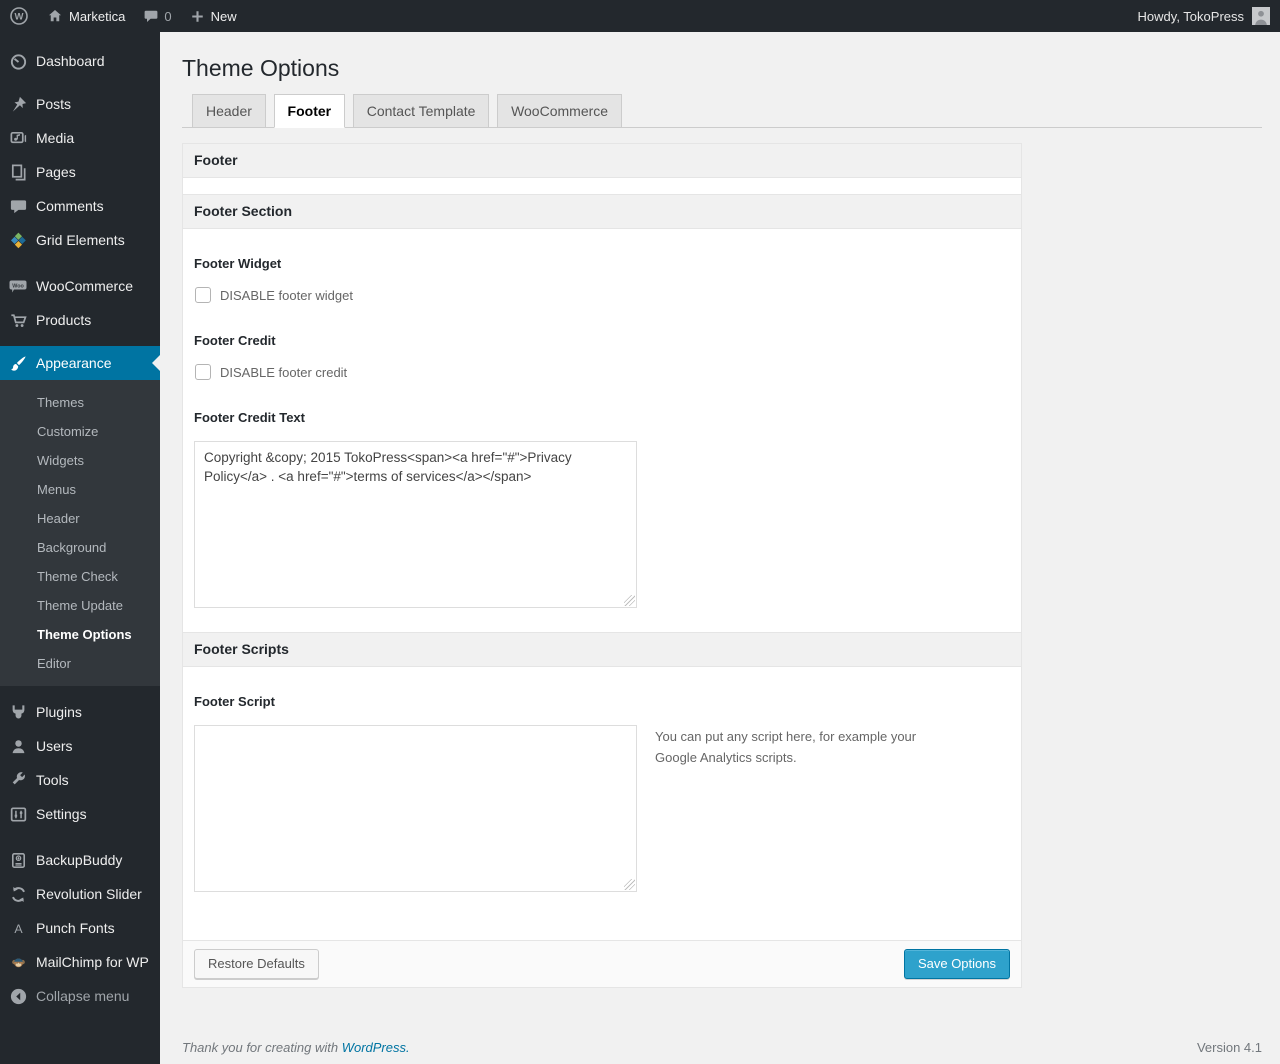  Describe the element at coordinates (54, 104) in the screenshot. I see `sidebar-item-label: Posts` at that location.